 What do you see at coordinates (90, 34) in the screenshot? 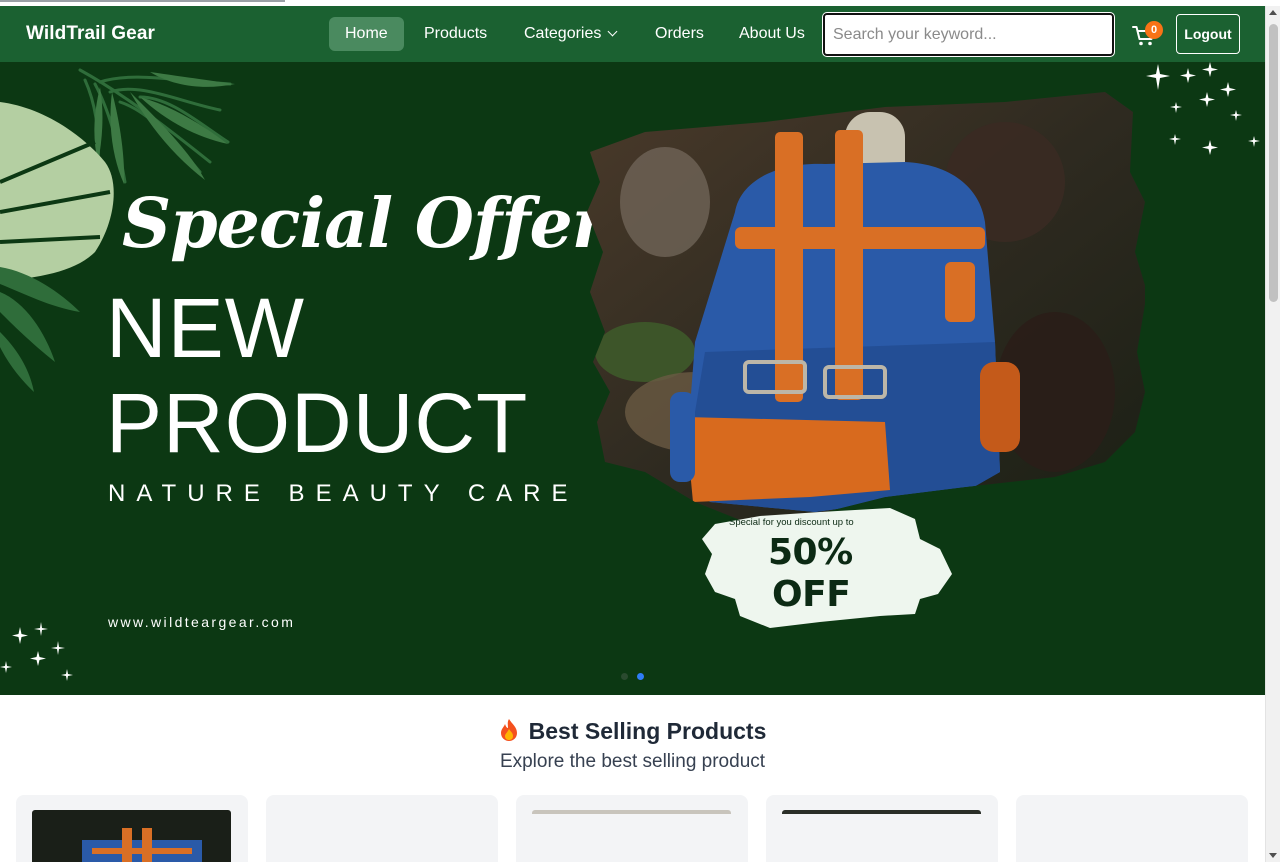
I see `brand-logo: WildTrail Gear` at bounding box center [90, 34].